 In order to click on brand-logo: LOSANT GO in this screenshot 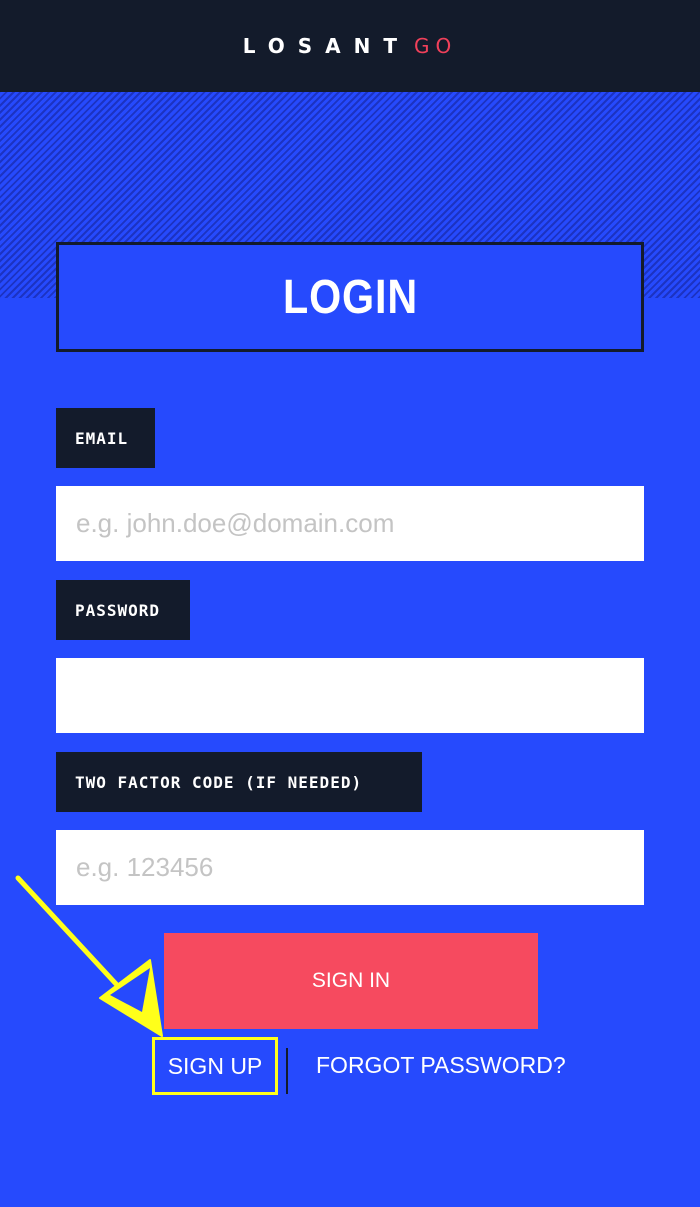, I will do `click(350, 46)`.